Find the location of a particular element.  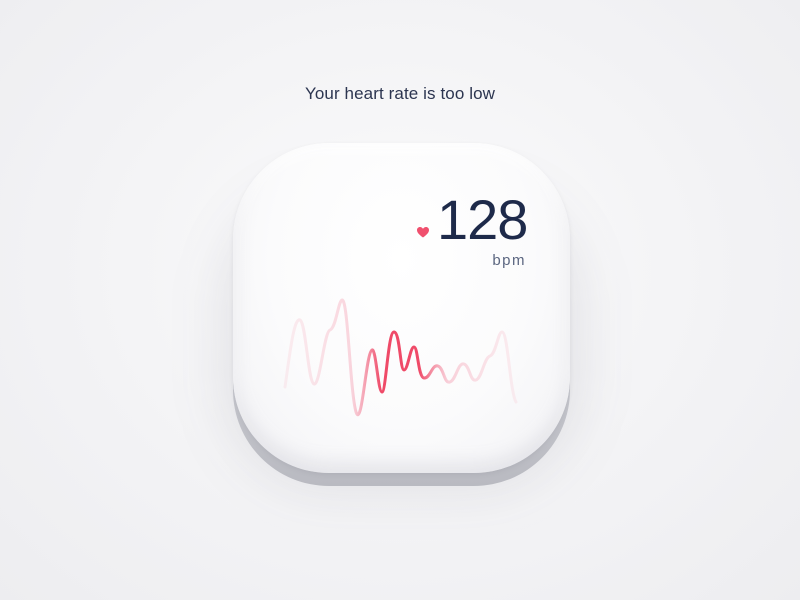

waveform-line is located at coordinates (400, 357).